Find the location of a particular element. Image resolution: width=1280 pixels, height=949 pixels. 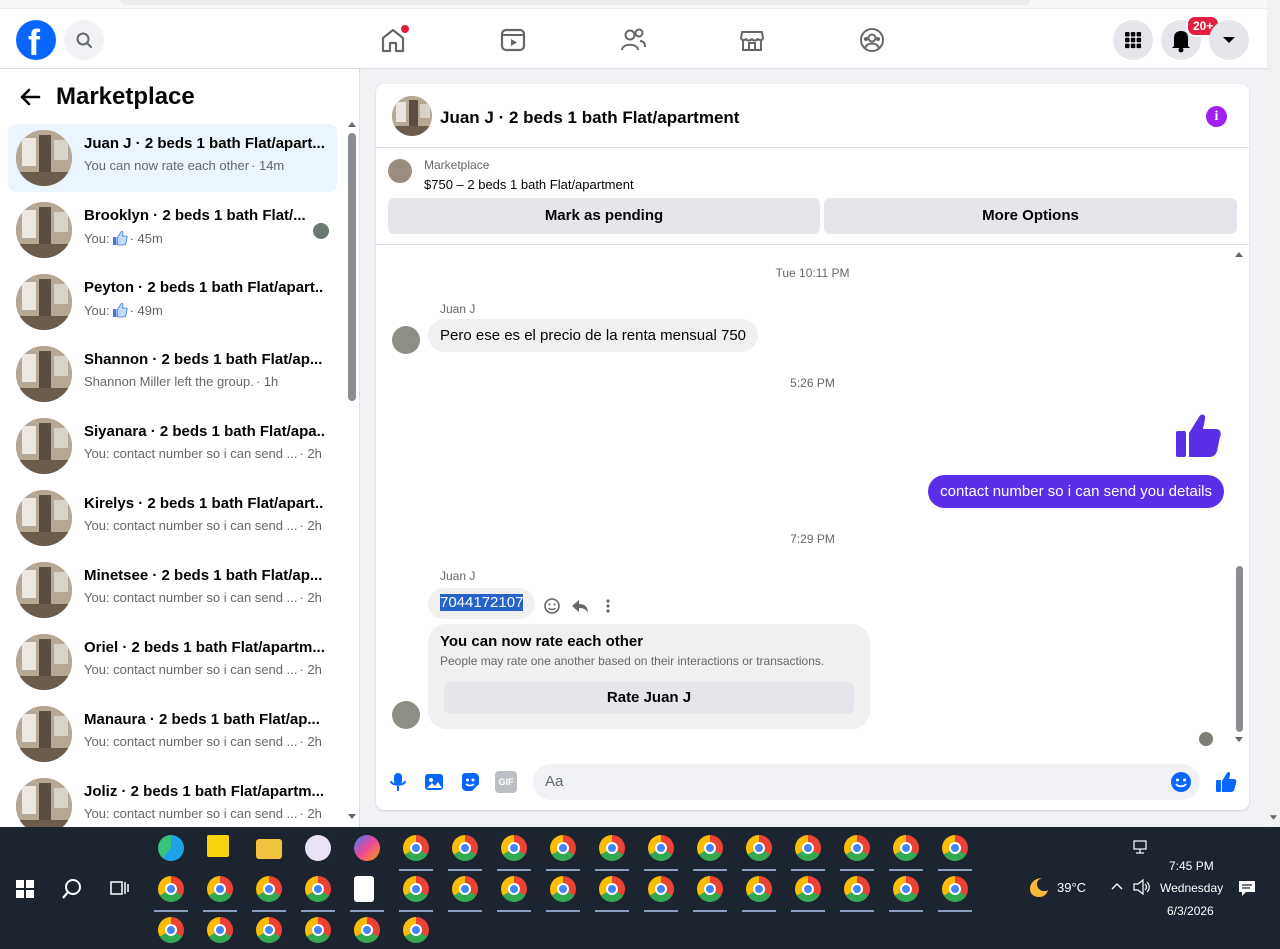

more-options-button: More Options is located at coordinates (1030, 216).